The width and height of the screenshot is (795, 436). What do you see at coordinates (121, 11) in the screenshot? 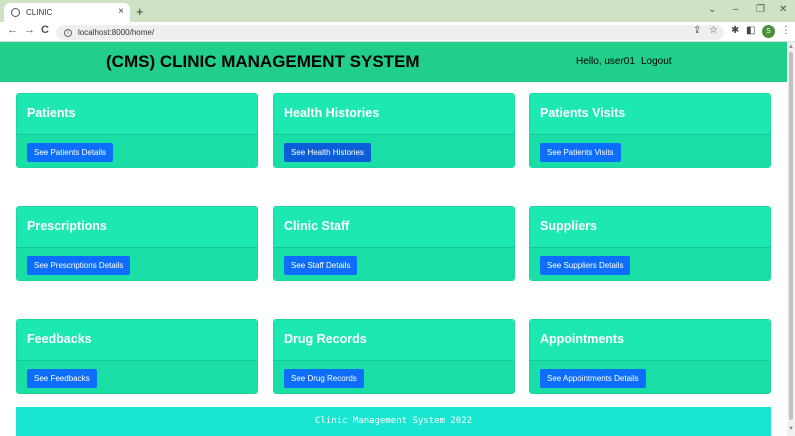
I see `tab-close-icon: ×` at bounding box center [121, 11].